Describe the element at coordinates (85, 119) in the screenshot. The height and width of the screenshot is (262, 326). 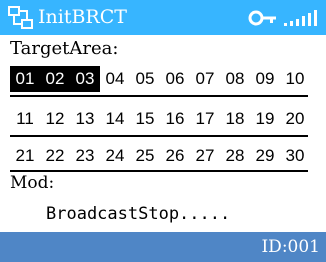
I see `area-number-13: 13` at that location.